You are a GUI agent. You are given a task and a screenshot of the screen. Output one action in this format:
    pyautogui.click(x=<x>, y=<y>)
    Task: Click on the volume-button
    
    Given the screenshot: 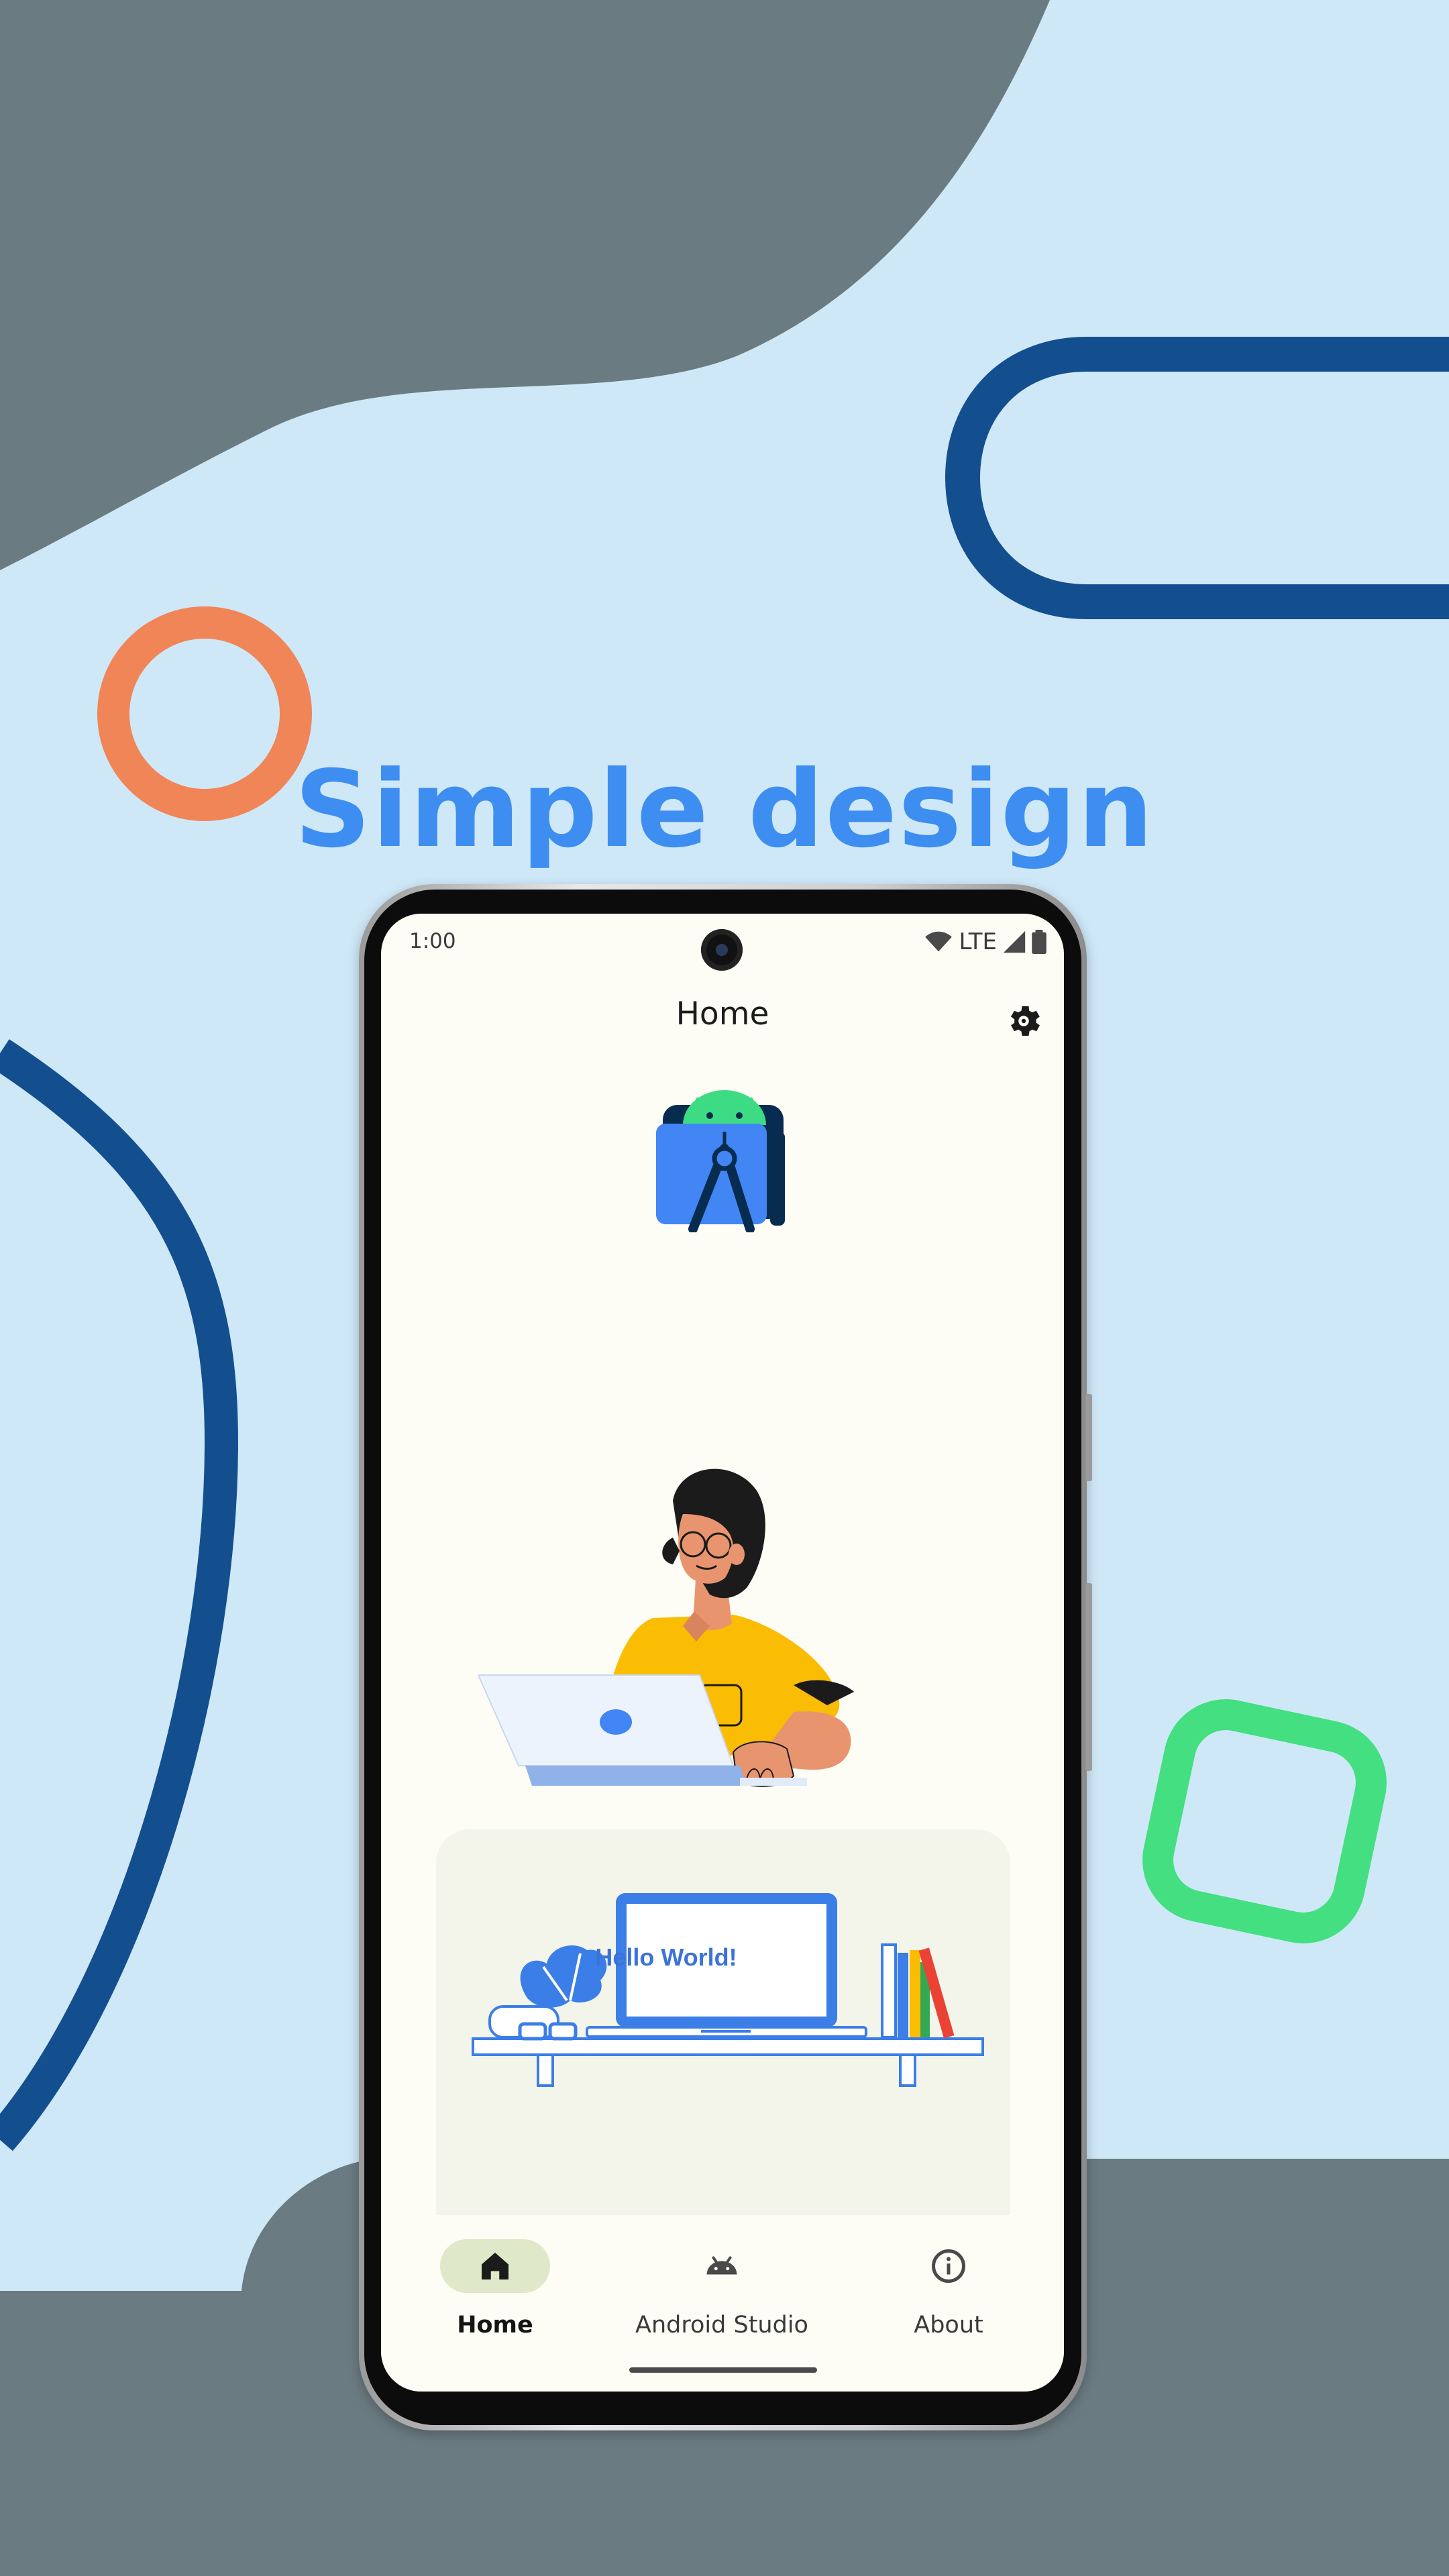 What is the action you would take?
    pyautogui.click(x=1088, y=1677)
    